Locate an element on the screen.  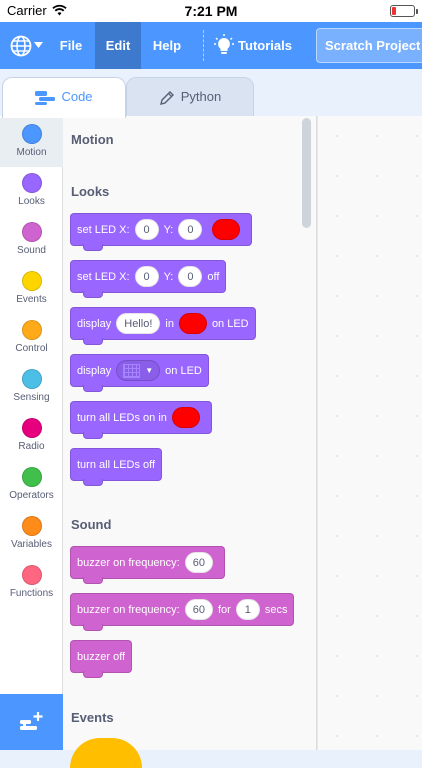
menu-bar: File Edit Help Tutorials Scratch Project is located at coordinates (211, 45).